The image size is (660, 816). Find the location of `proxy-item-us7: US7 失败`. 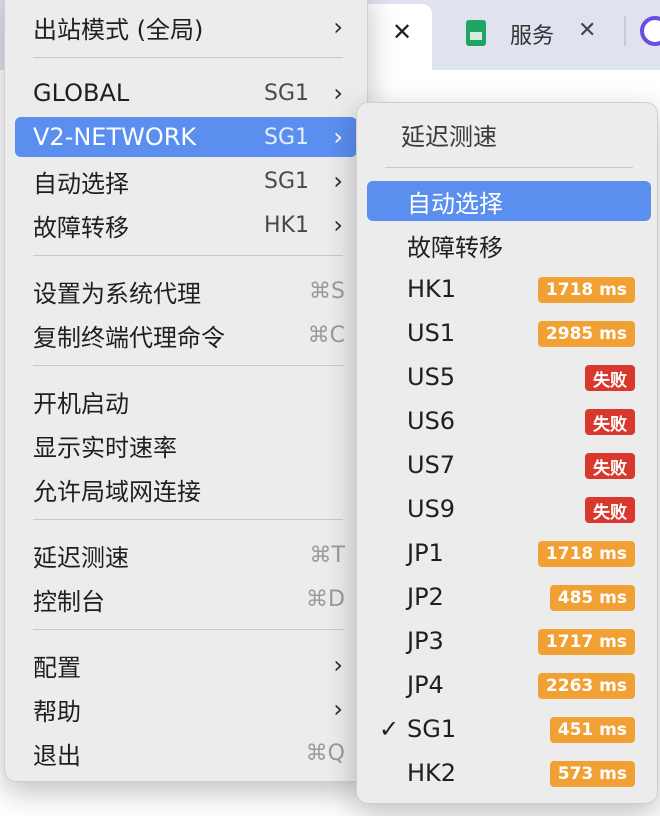

proxy-item-us7: US7 失败 is located at coordinates (509, 465).